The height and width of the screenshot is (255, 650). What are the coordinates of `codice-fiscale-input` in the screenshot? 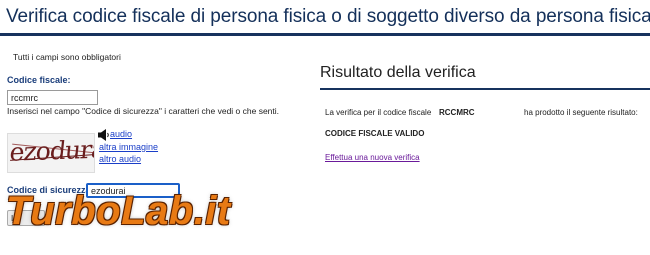 It's located at (52, 97).